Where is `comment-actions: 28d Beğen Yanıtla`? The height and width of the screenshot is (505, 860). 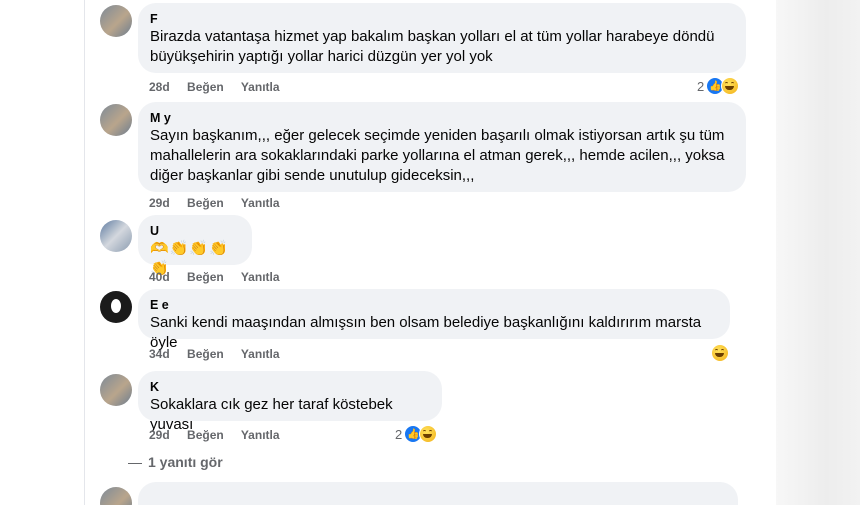
comment-actions: 28d Beğen Yanıtla is located at coordinates (221, 87).